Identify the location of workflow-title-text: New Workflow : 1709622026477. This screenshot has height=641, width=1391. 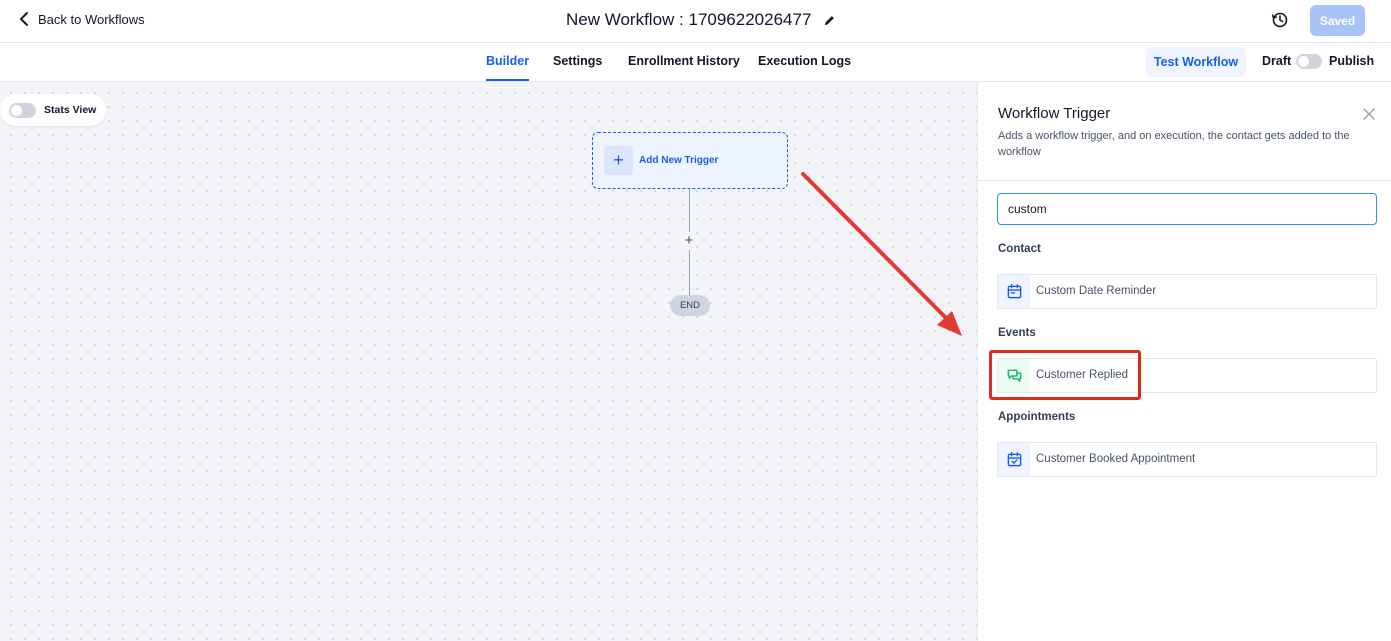
(689, 19).